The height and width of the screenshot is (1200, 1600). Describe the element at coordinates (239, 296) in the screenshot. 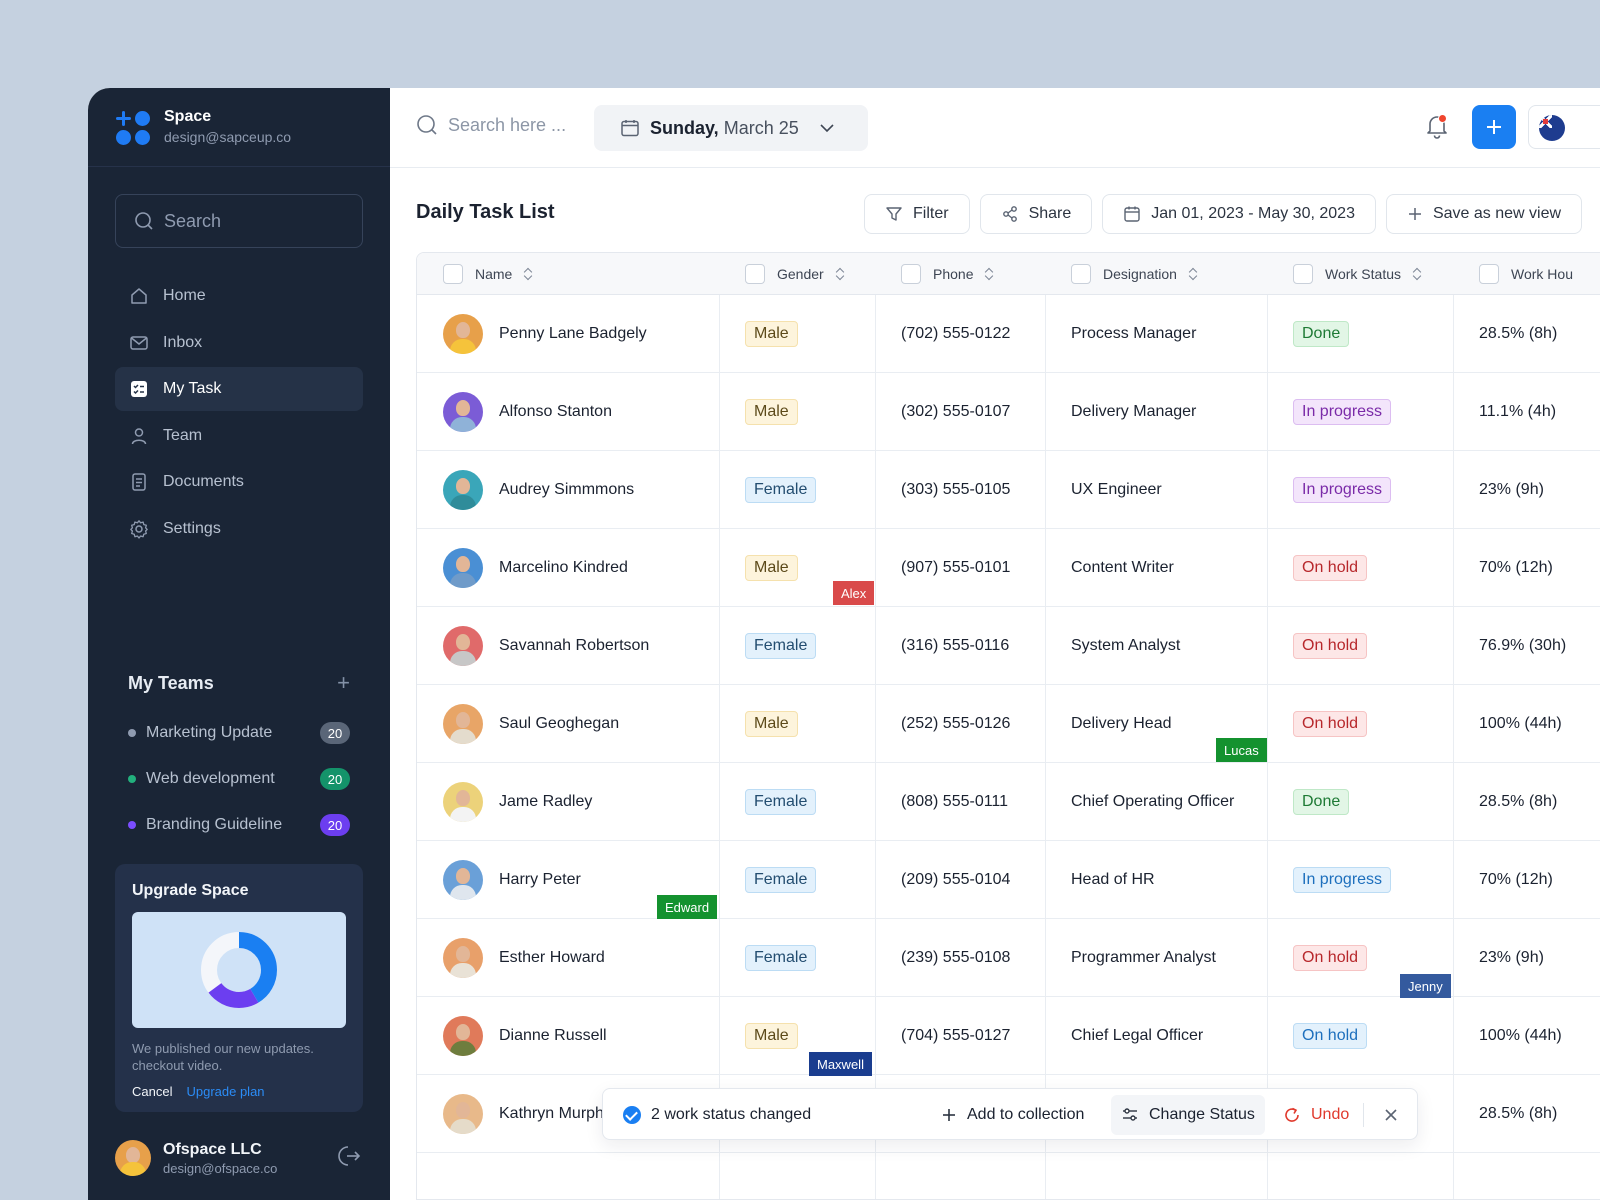

I see `sidebar-item-home: Home` at that location.